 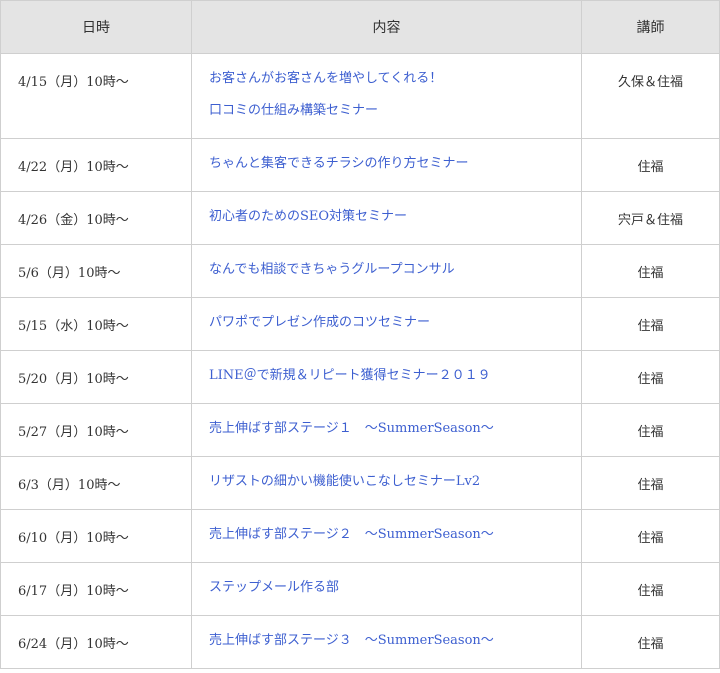 I want to click on row-content: リザストの細かい機能使いこなしセミナーLv2, so click(x=386, y=483).